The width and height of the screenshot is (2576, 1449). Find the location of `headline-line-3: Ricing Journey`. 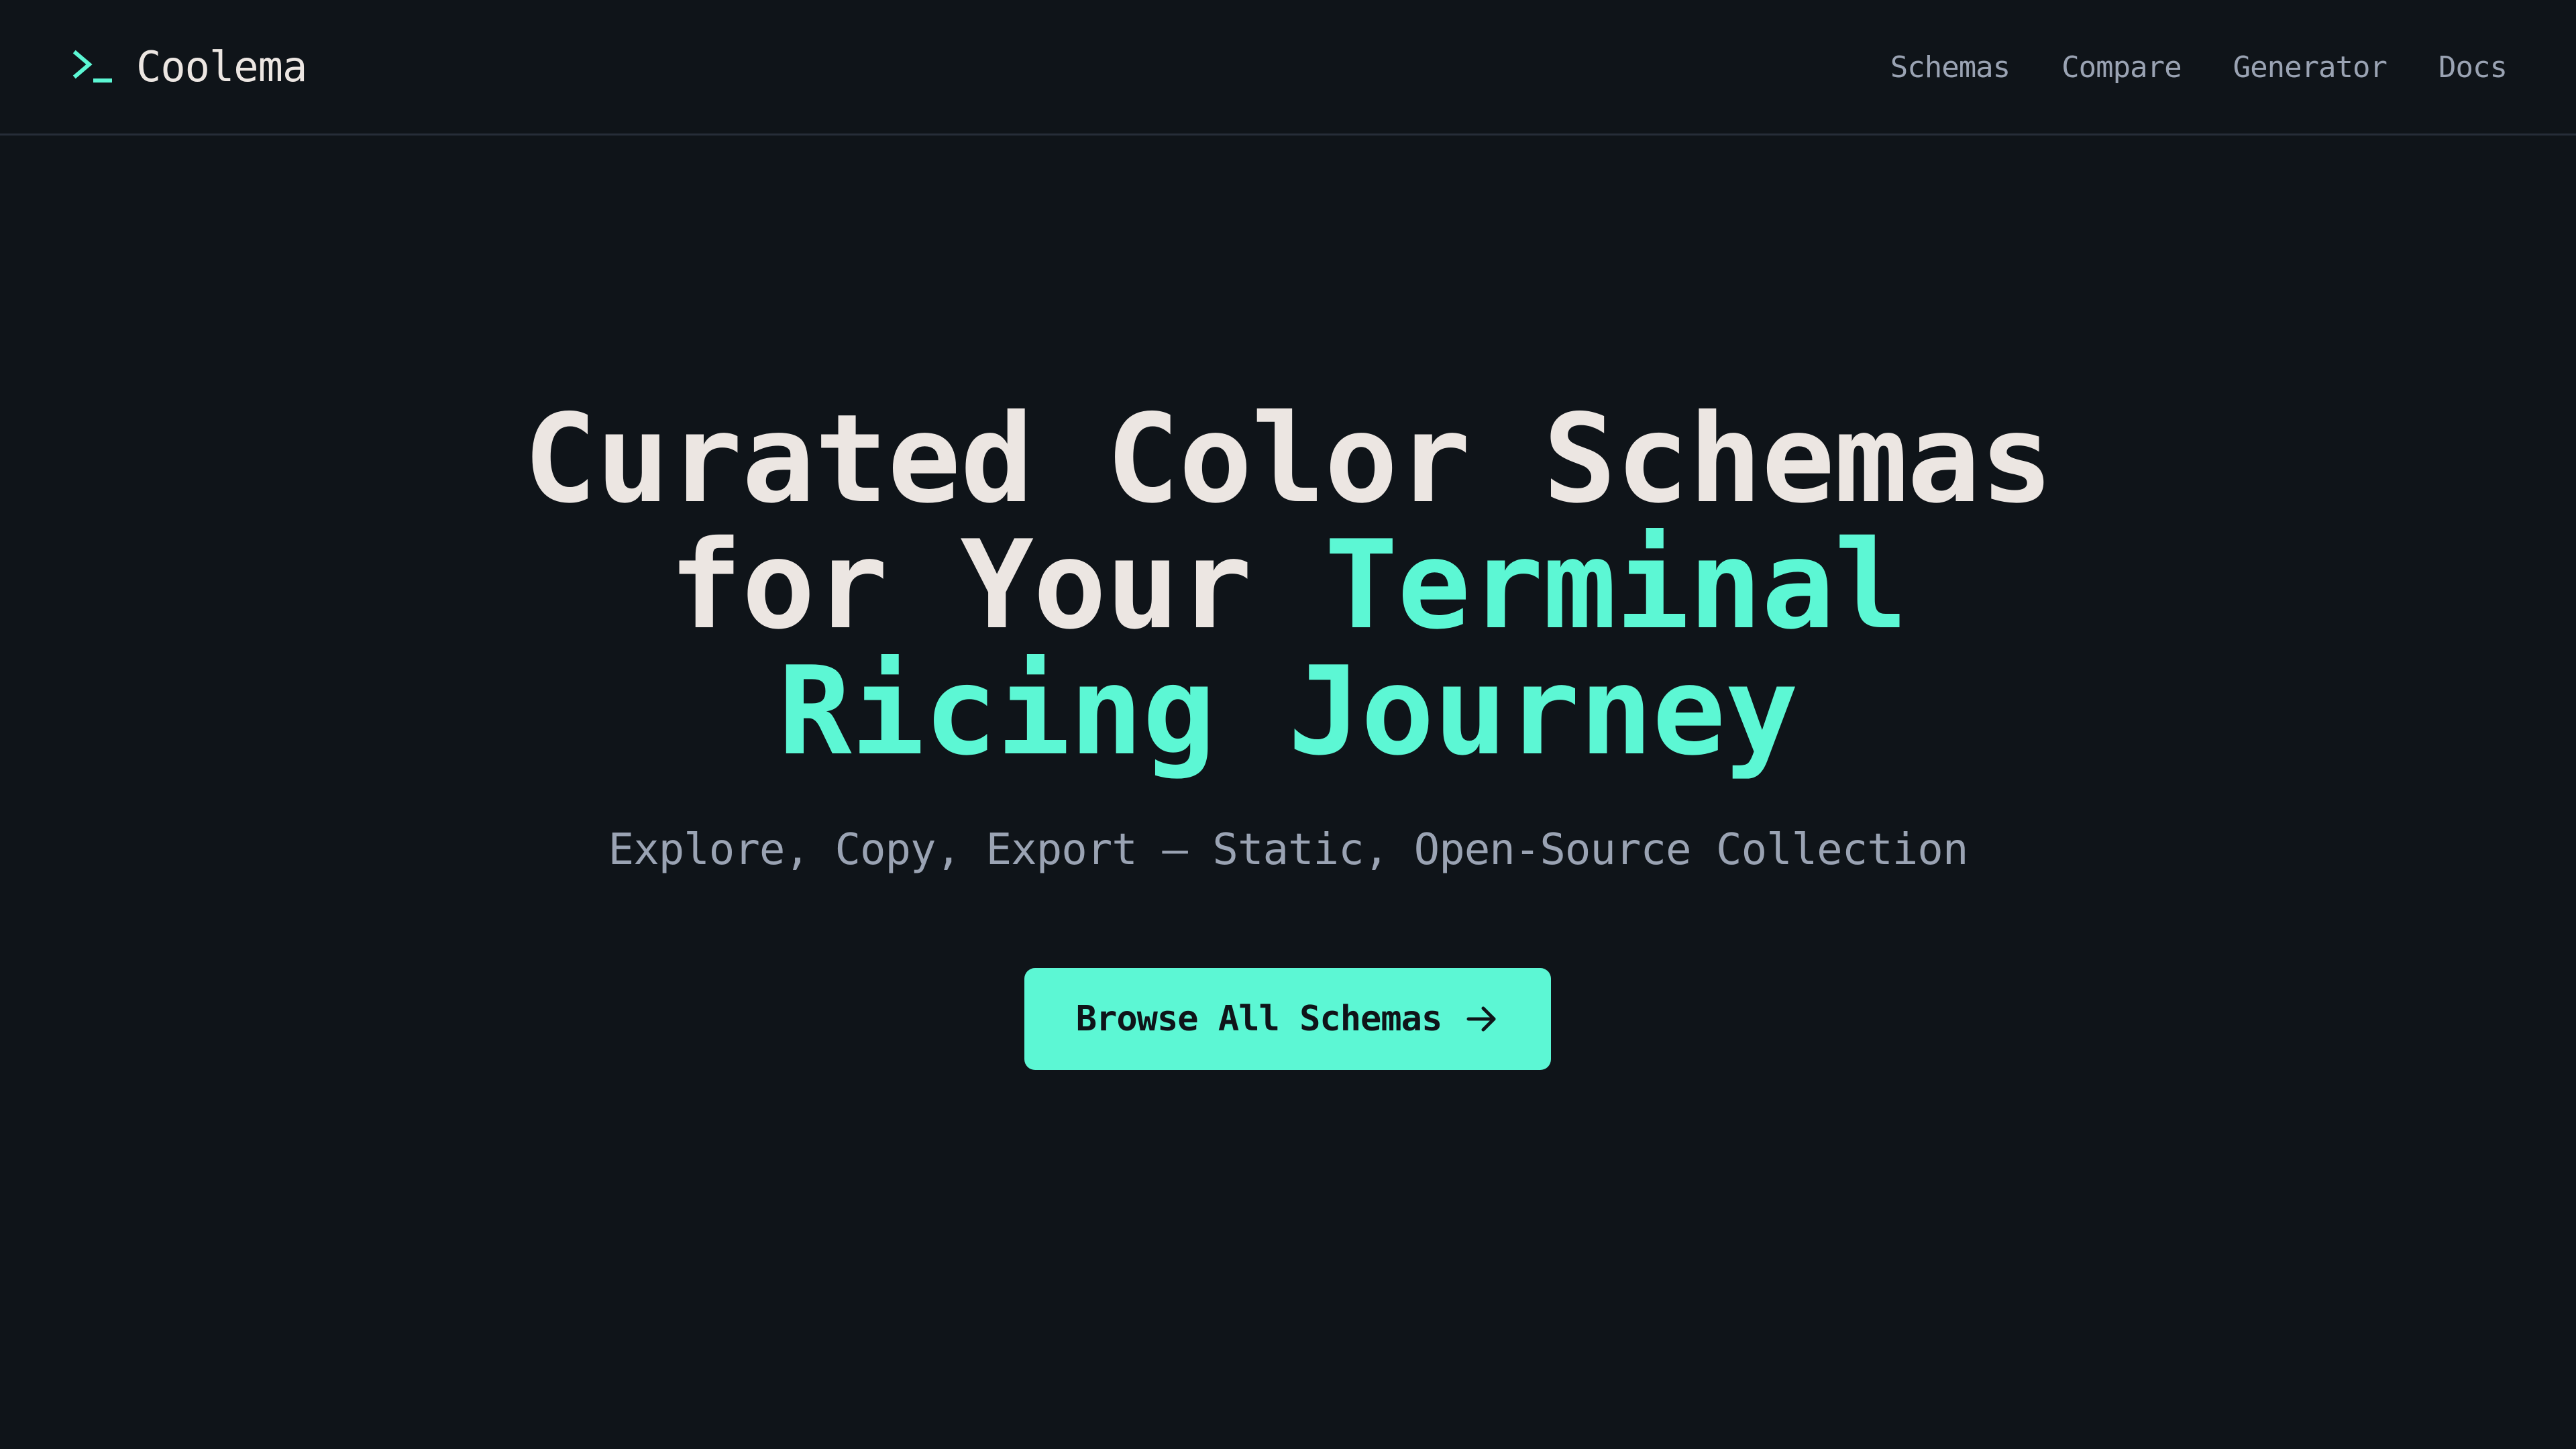

headline-line-3: Ricing Journey is located at coordinates (1288, 711).